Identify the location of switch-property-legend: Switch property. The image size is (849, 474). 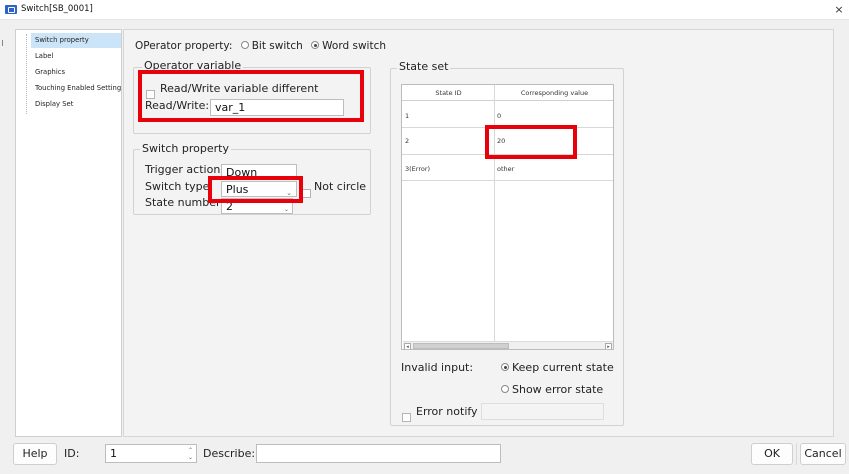
(185, 148).